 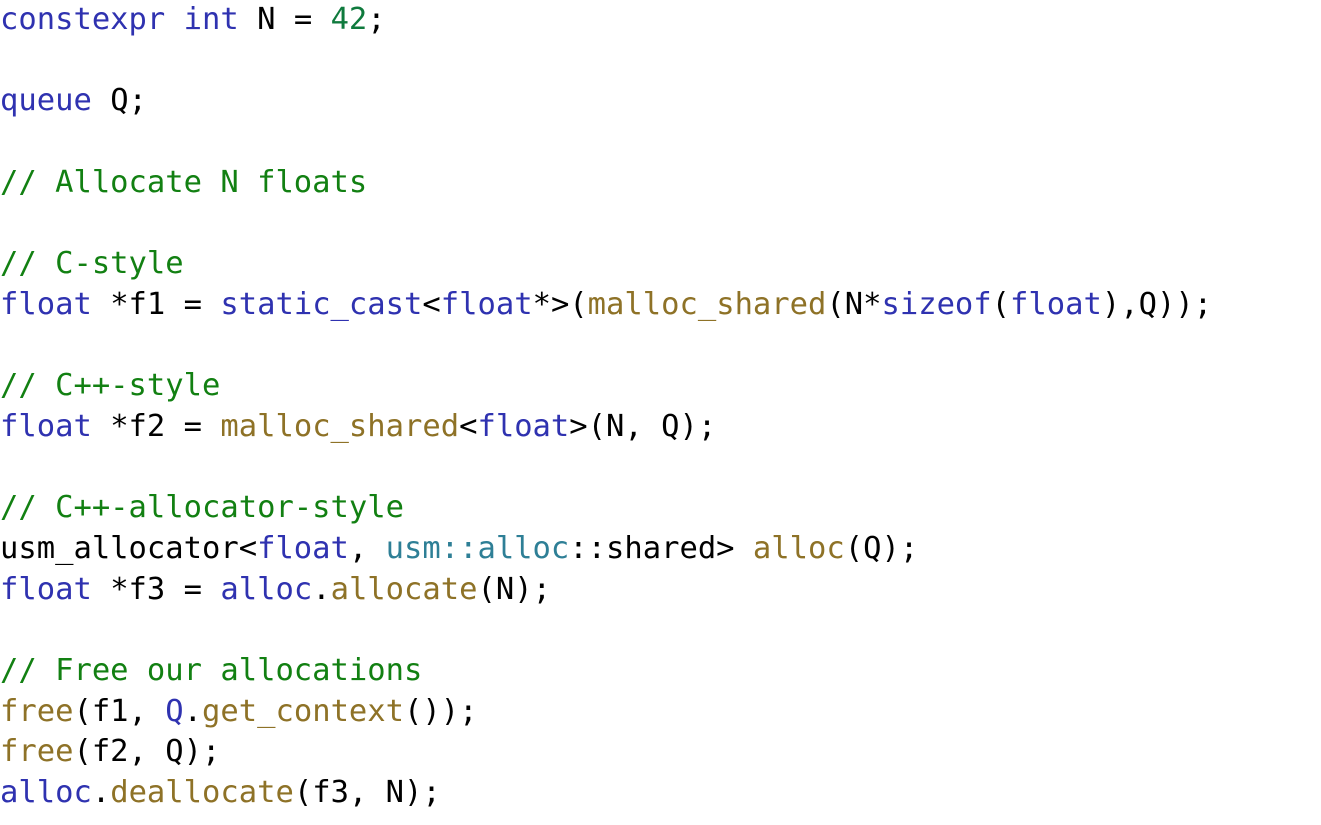 What do you see at coordinates (83, 19) in the screenshot?
I see `code-token-keyword: constexpr` at bounding box center [83, 19].